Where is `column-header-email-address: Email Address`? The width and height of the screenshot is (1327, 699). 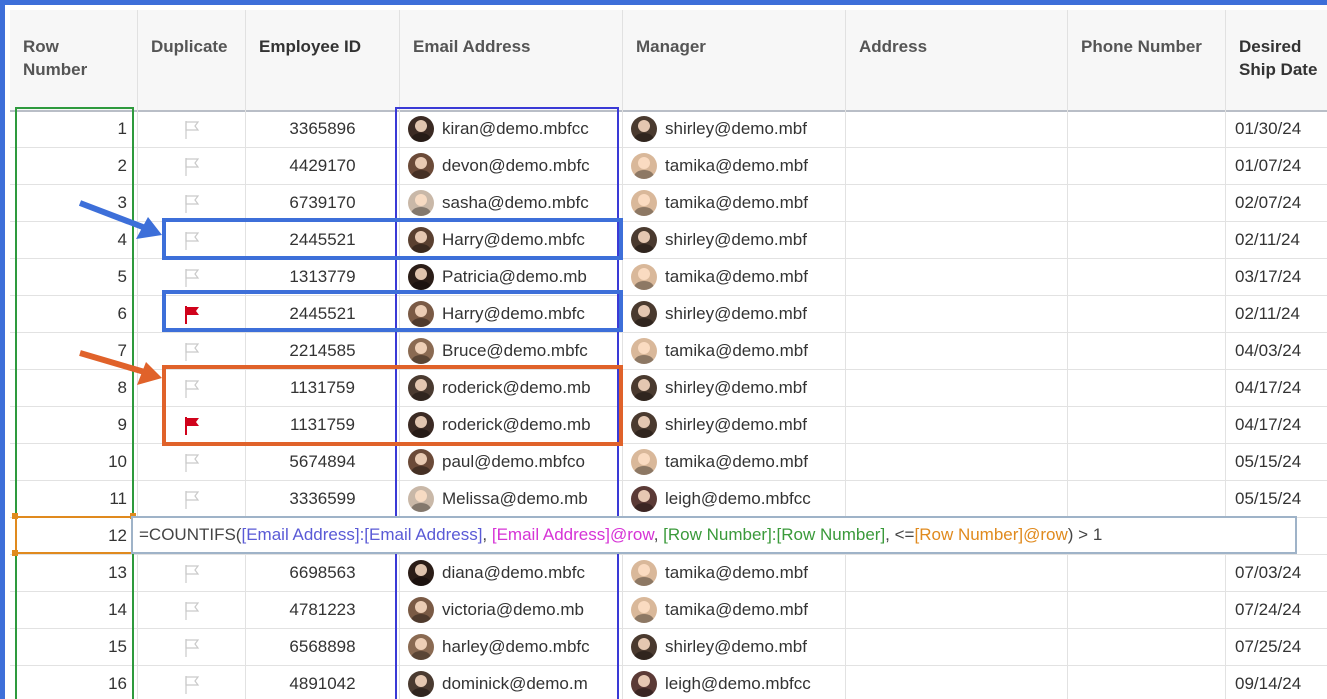
column-header-email-address: Email Address is located at coordinates (511, 60).